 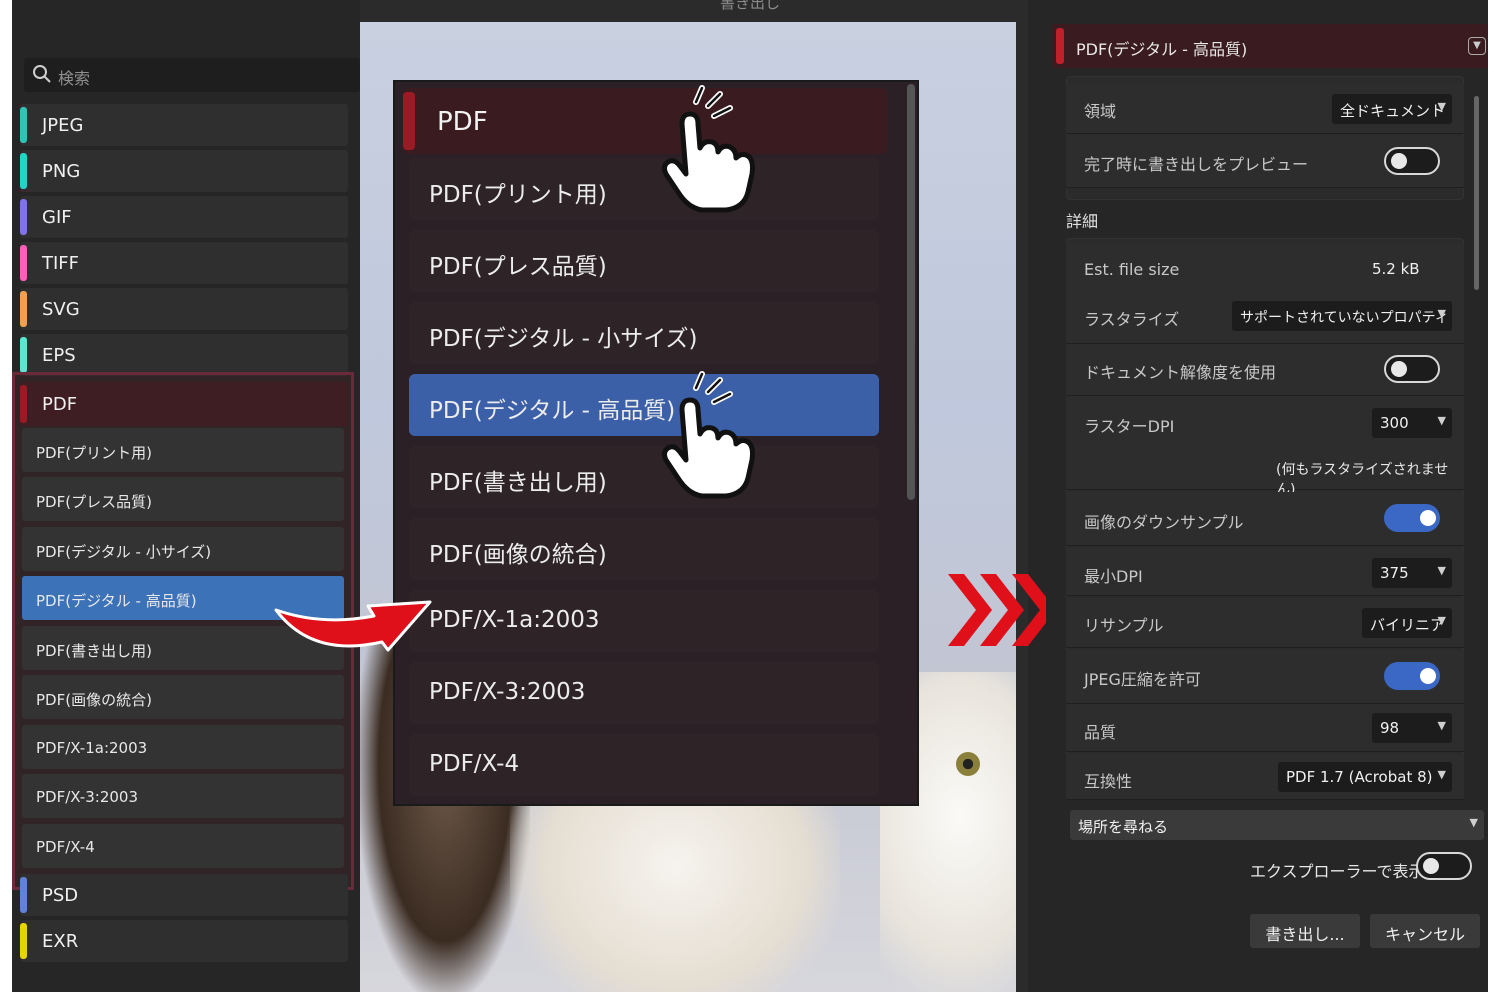 I want to click on raster-dpi-stepper: 300 ▼, so click(x=1412, y=423).